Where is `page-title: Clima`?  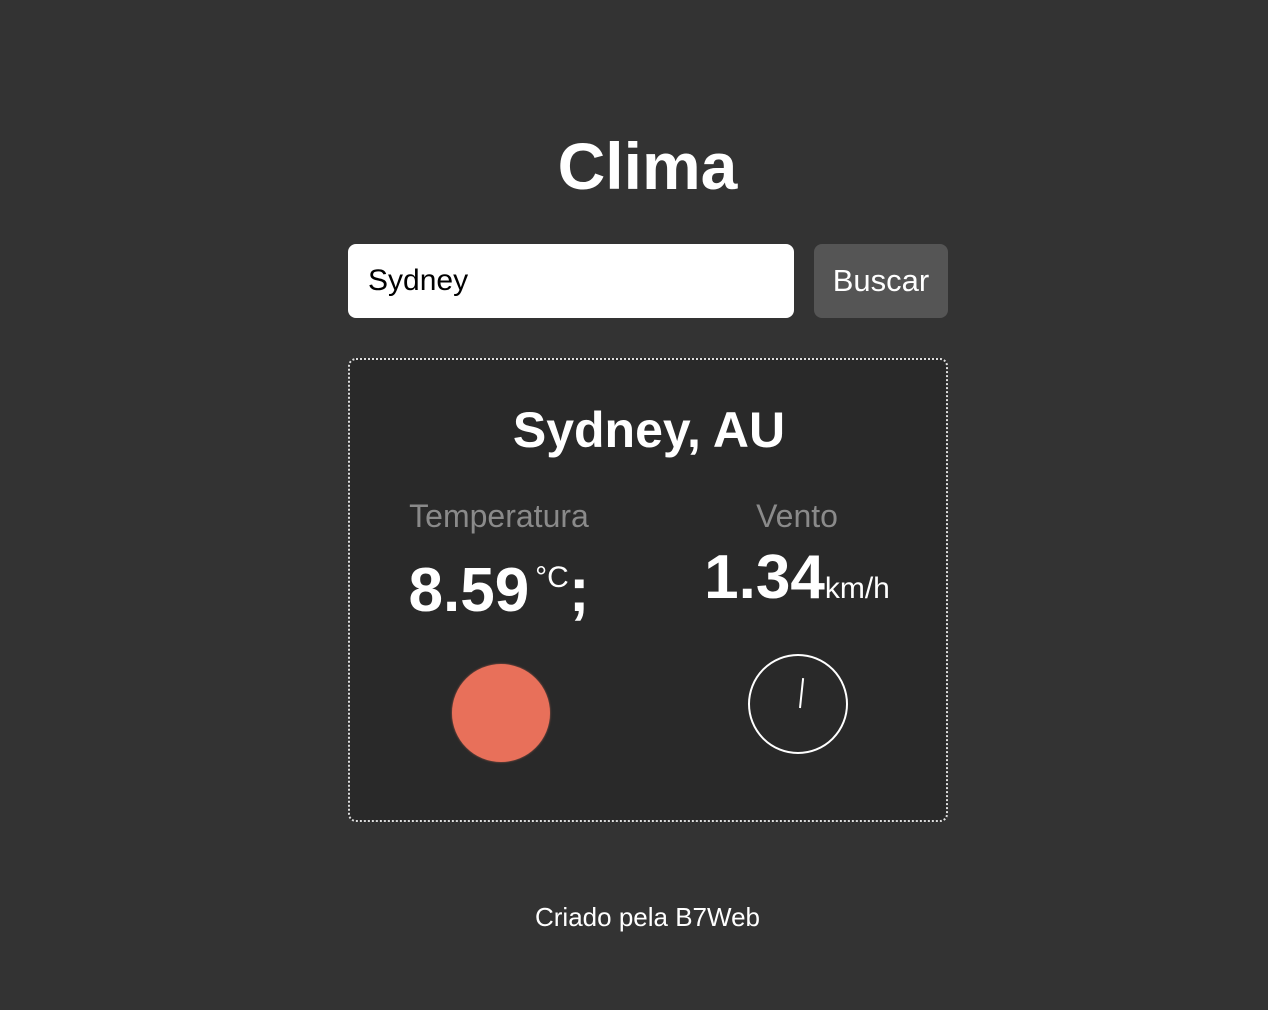
page-title: Clima is located at coordinates (647, 166).